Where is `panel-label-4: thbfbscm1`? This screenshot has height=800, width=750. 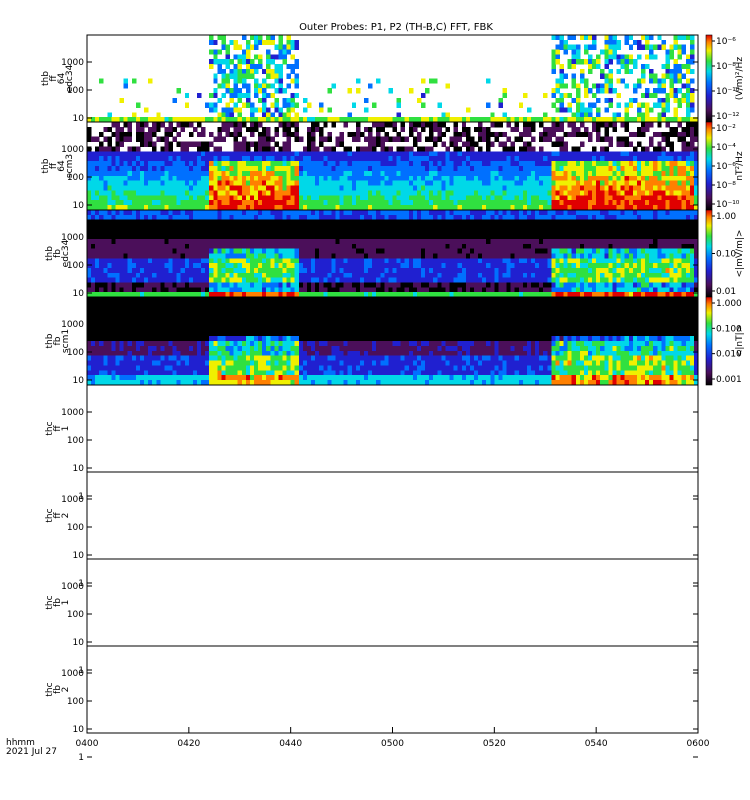 panel-label-4: thbfbscm1 is located at coordinates (58, 341).